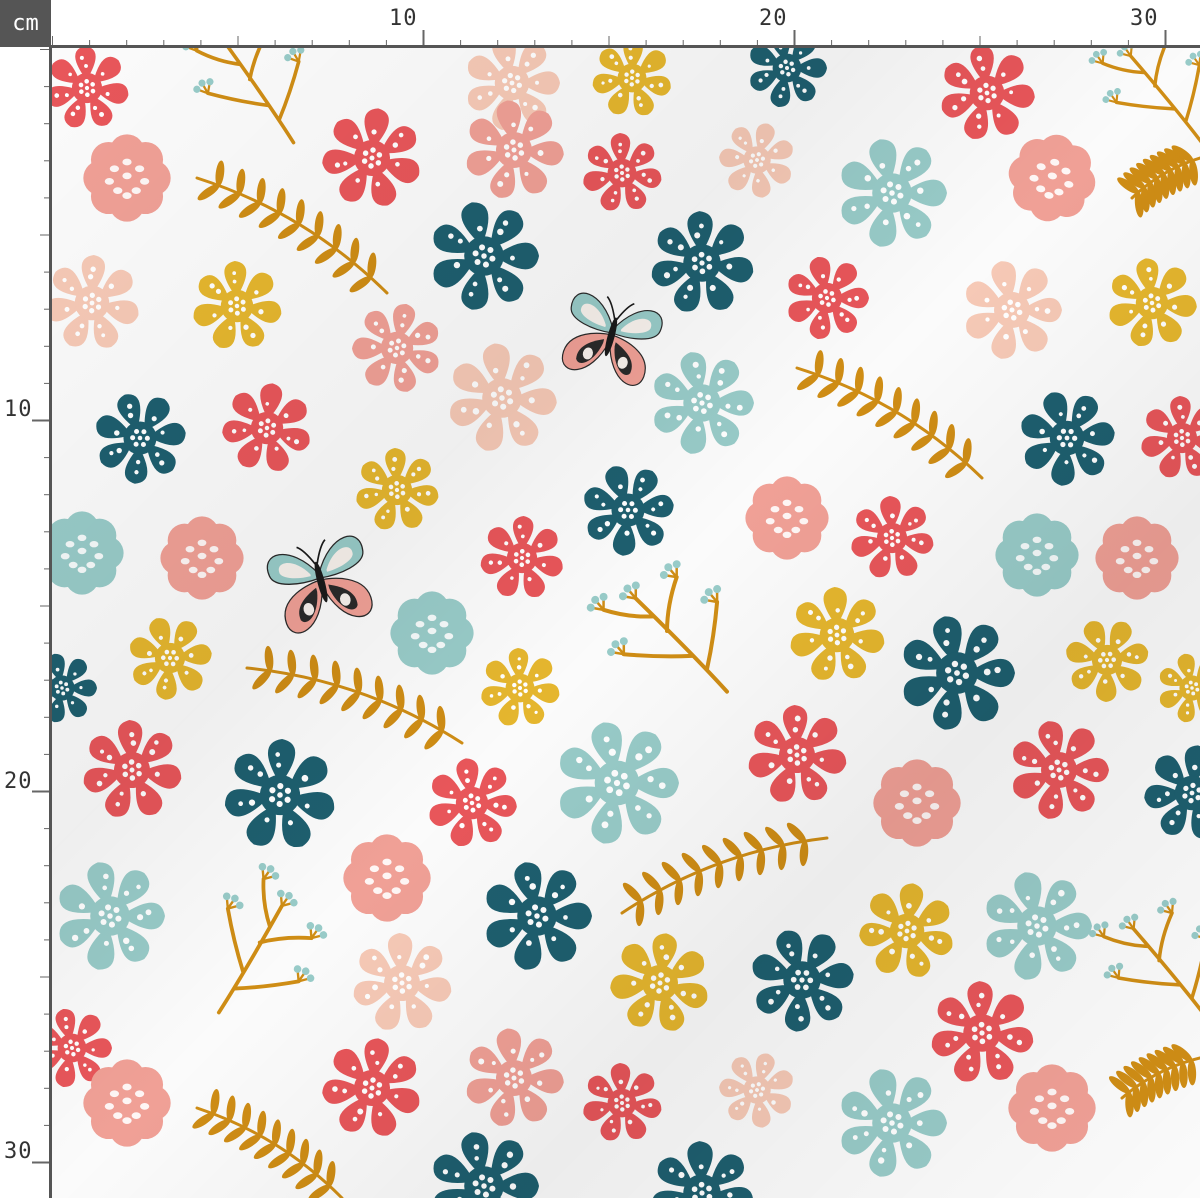  What do you see at coordinates (625, 23) in the screenshot?
I see `top-ruler: 10 20 30` at bounding box center [625, 23].